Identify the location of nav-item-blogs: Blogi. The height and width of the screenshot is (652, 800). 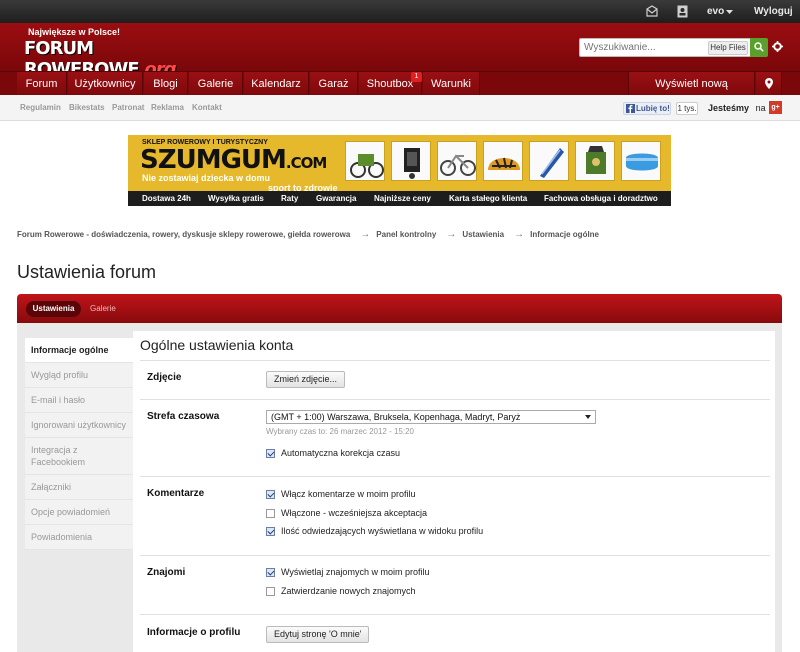
(166, 84).